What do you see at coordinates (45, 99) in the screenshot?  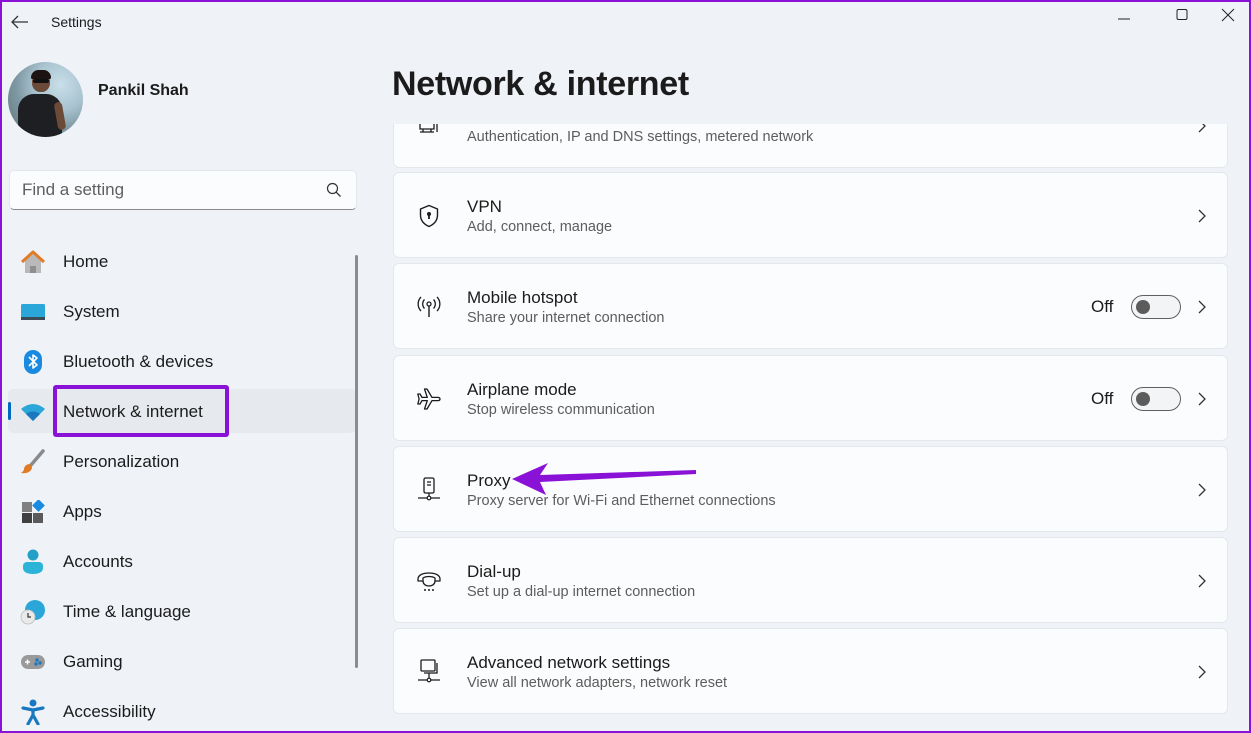 I see `avatar` at bounding box center [45, 99].